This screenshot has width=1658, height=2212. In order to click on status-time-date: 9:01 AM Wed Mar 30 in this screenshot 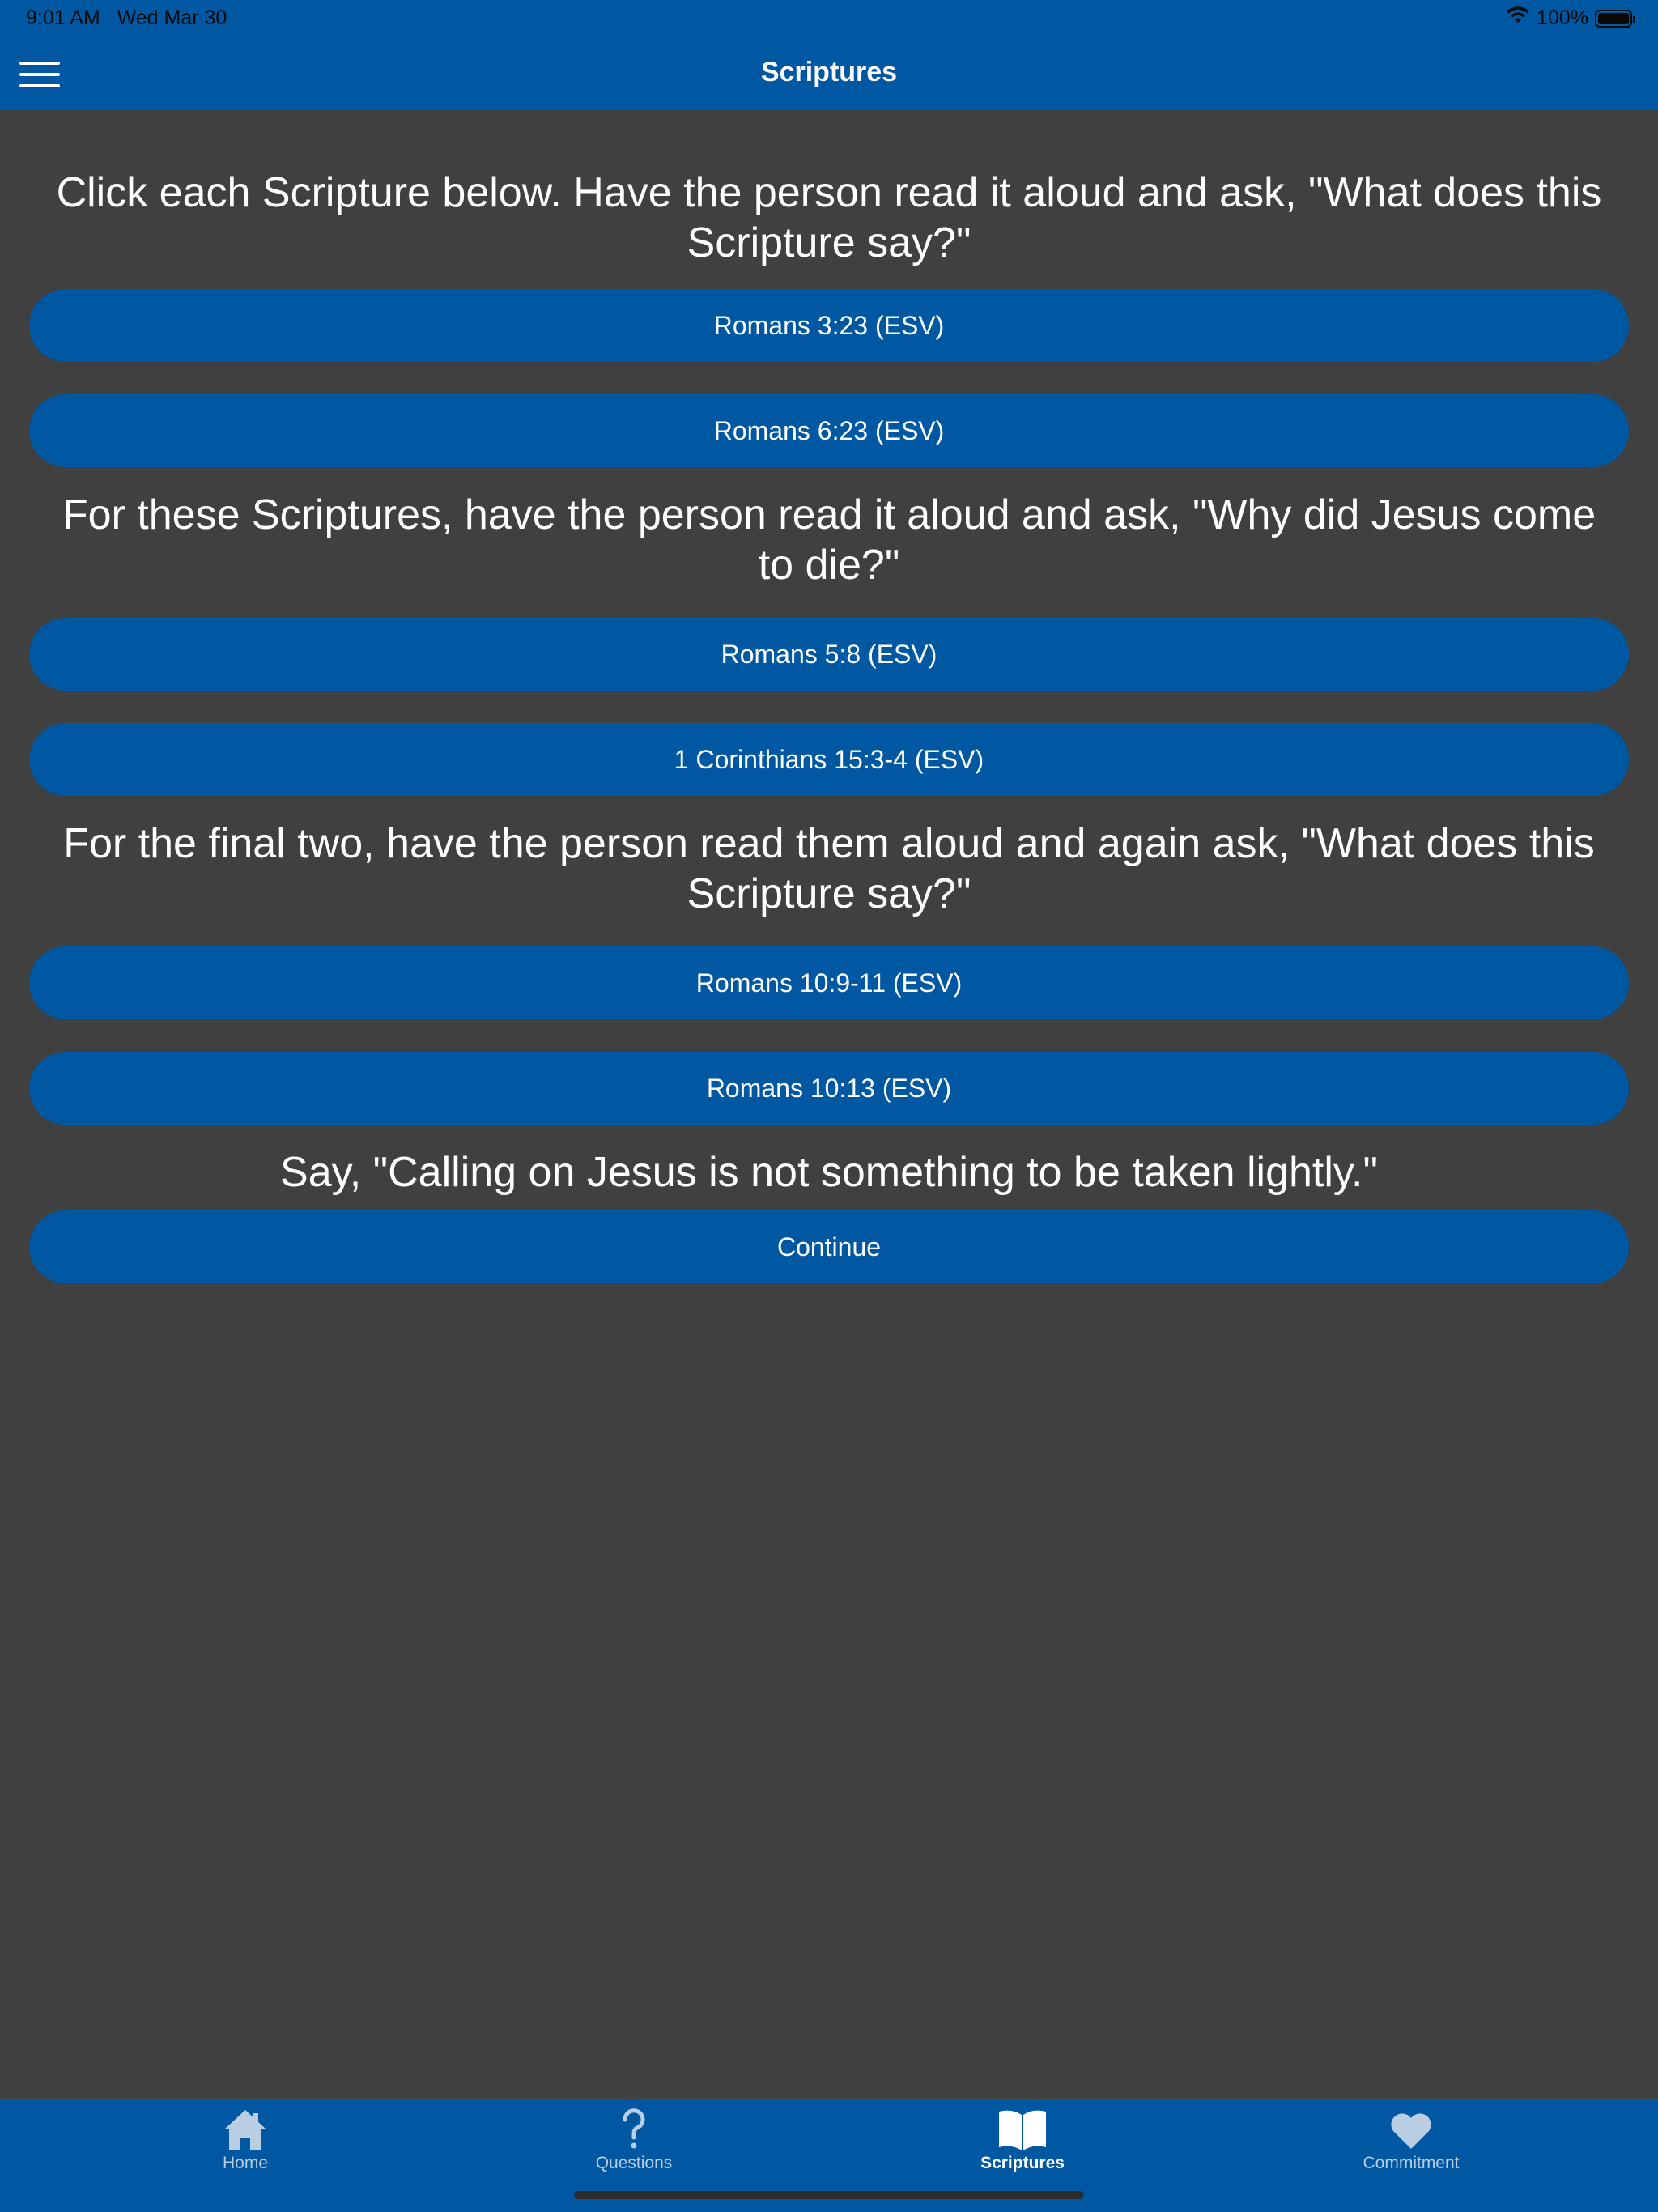, I will do `click(126, 18)`.